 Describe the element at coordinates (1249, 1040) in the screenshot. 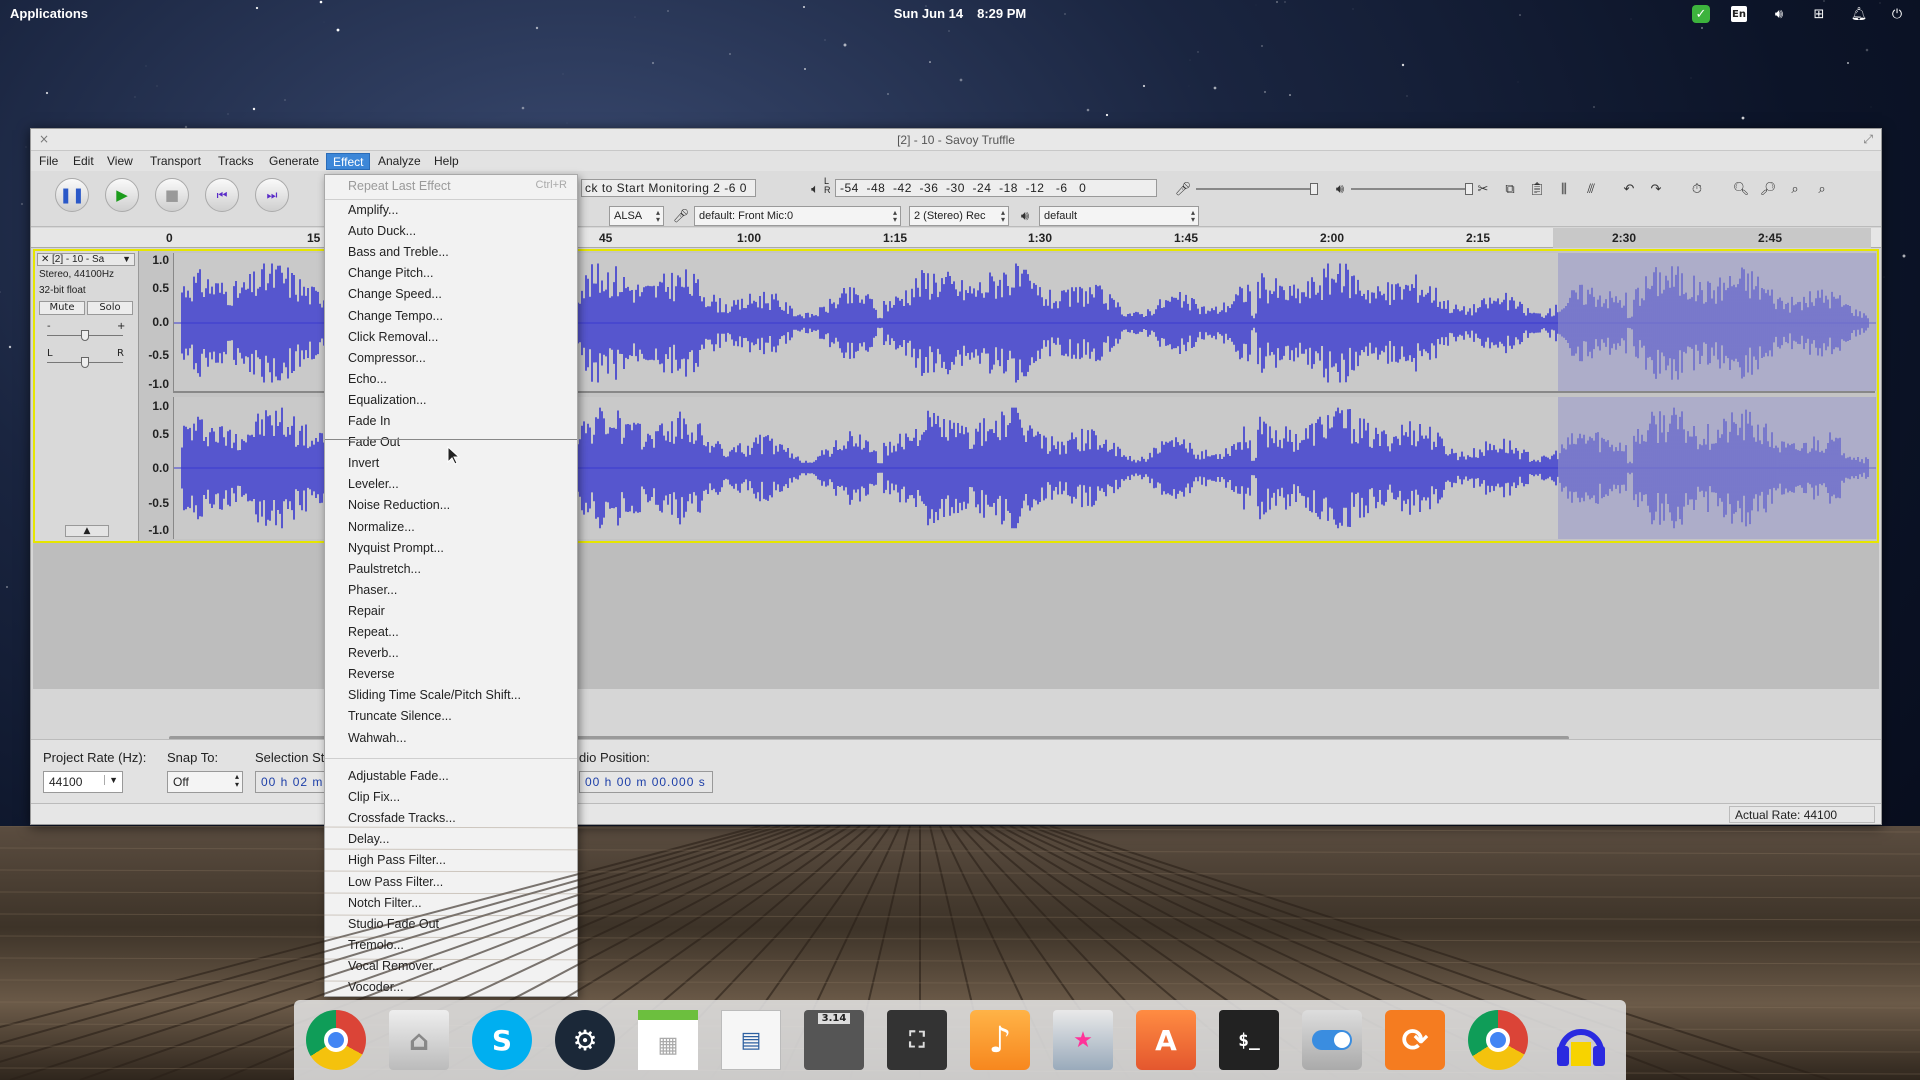

I see `terminal-icon: $_` at that location.